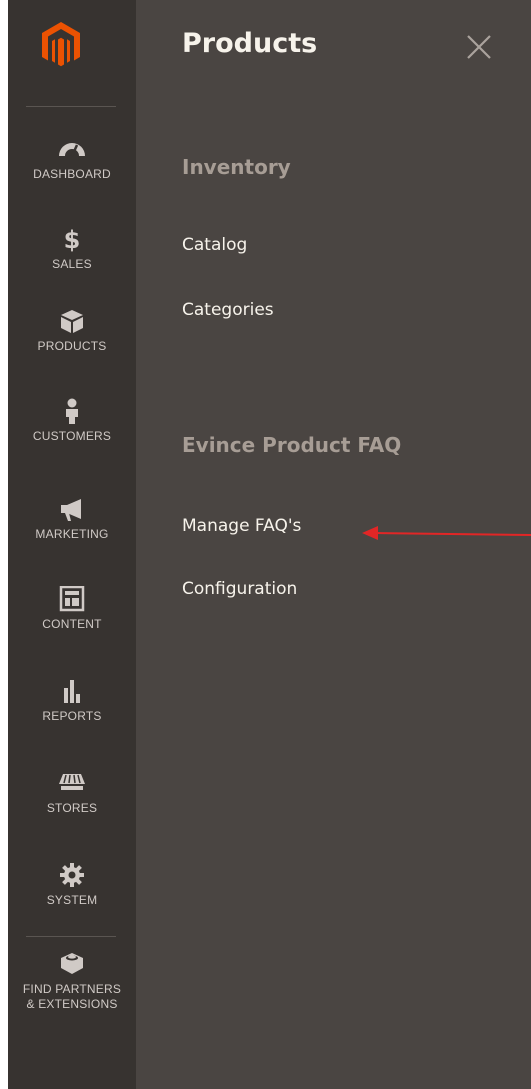  I want to click on gear-icon, so click(72, 875).